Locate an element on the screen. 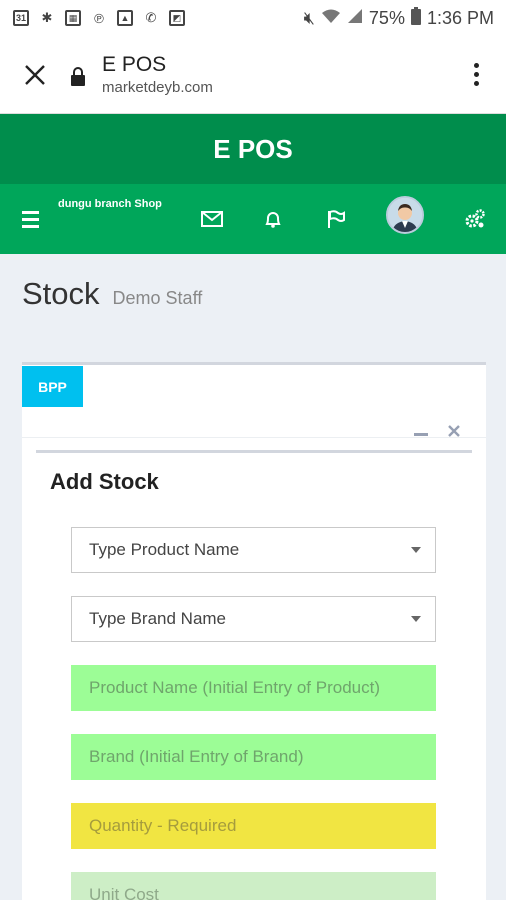  notification-icons: 31 ✱ ▦ ℗ ▲ ✆ ◩ is located at coordinates (99, 18).